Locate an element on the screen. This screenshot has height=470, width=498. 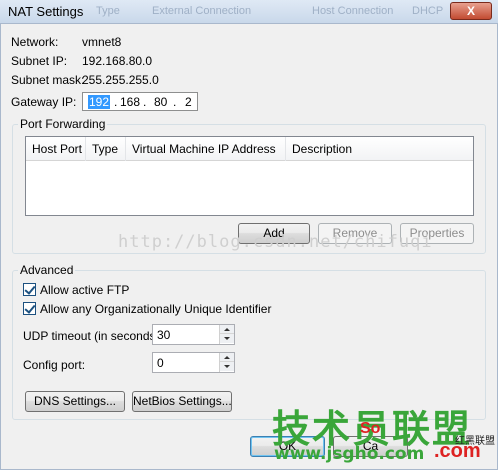
close-button: X is located at coordinates (471, 11).